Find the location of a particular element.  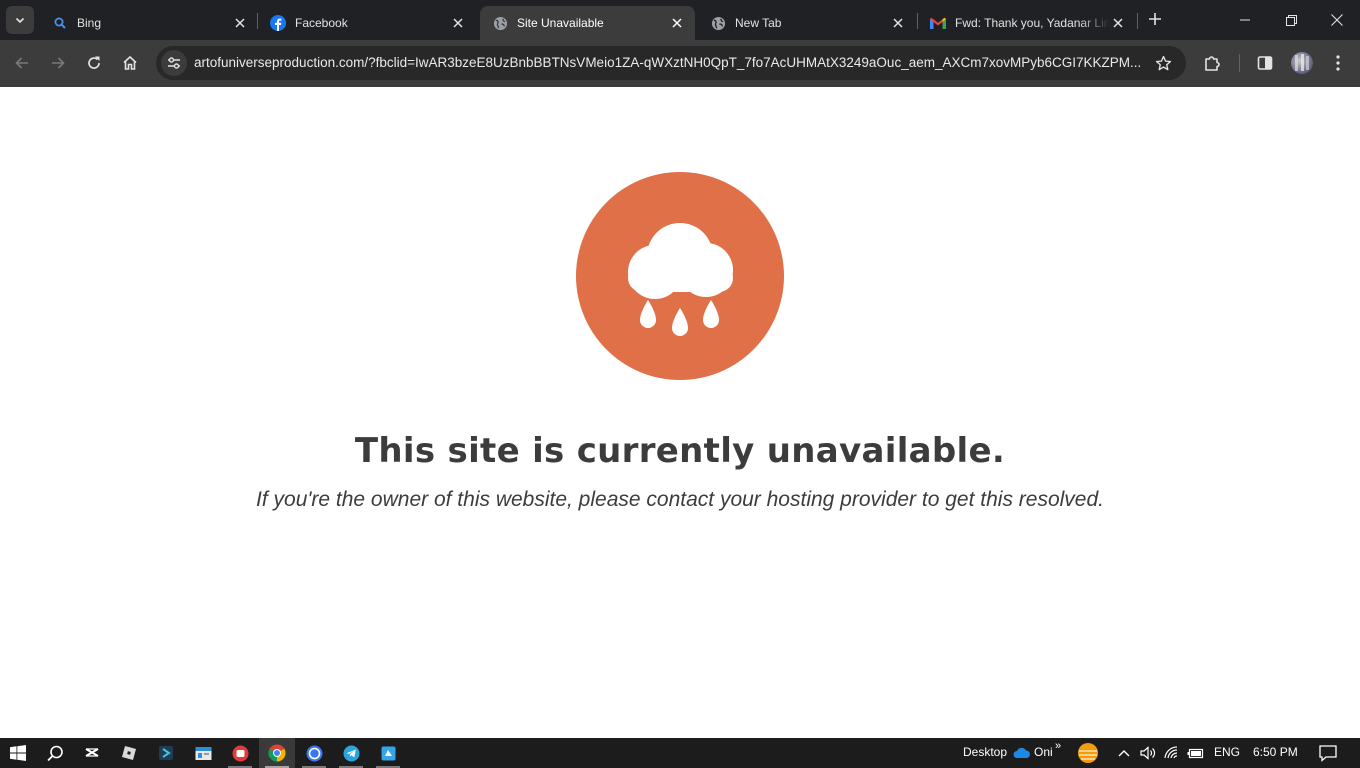

home-icon is located at coordinates (130, 62).